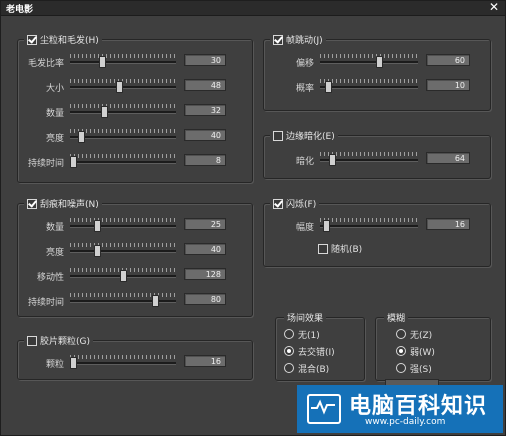  I want to click on value-field: 64, so click(448, 158).